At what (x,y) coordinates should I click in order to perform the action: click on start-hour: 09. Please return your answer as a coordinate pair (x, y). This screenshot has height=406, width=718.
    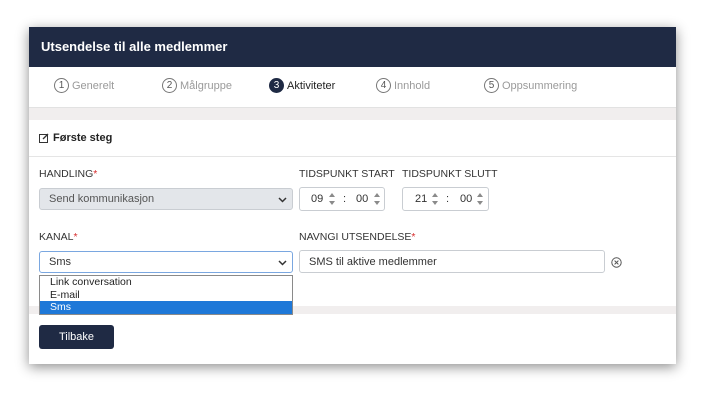
    Looking at the image, I should click on (317, 199).